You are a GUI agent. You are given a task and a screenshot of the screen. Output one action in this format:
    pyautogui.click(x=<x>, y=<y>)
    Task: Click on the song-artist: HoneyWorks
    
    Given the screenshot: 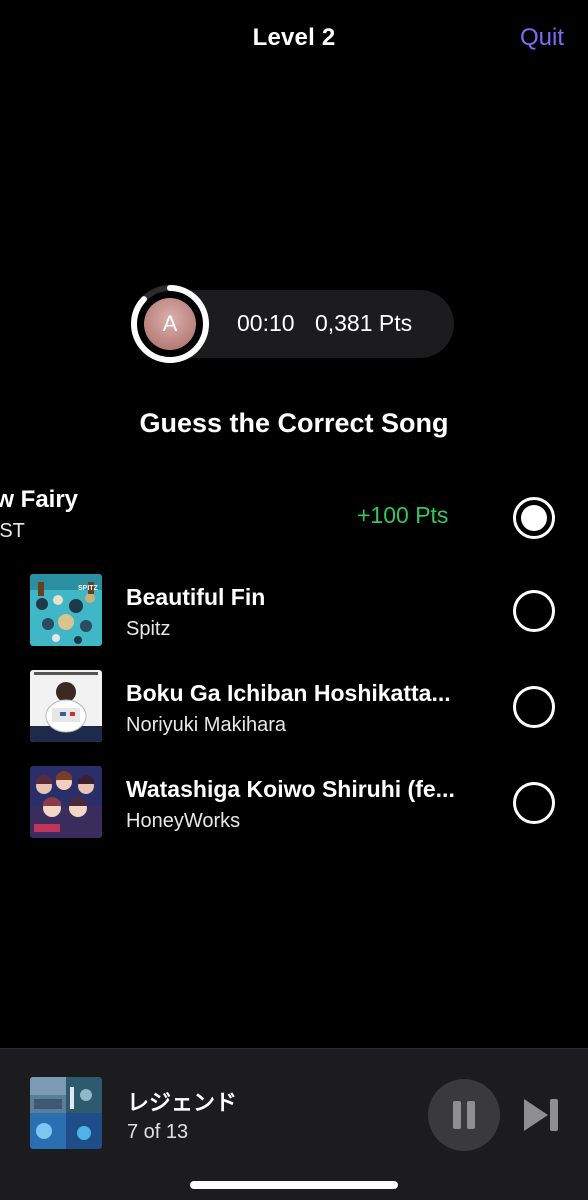 What is the action you would take?
    pyautogui.click(x=183, y=821)
    